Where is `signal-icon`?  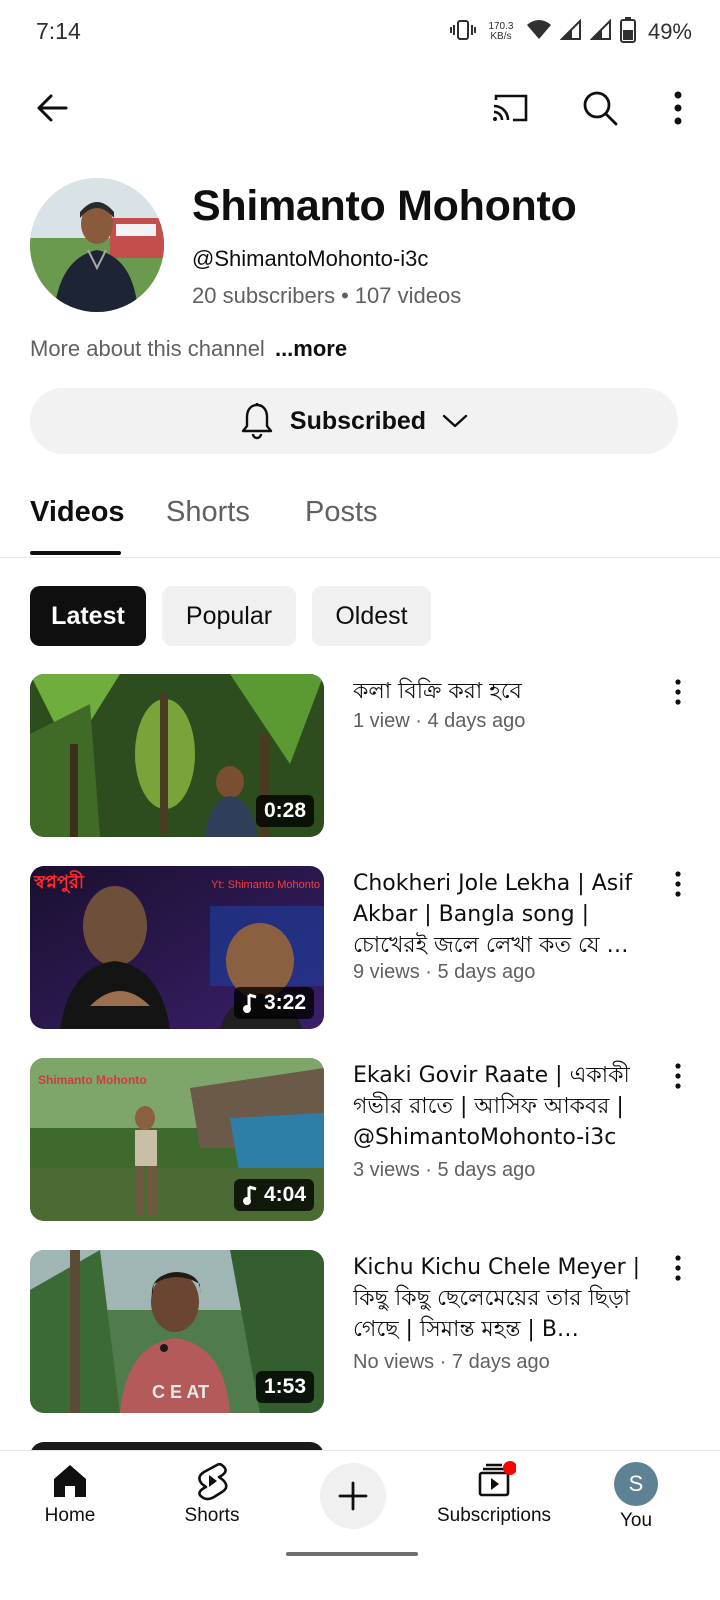
signal-icon is located at coordinates (570, 32).